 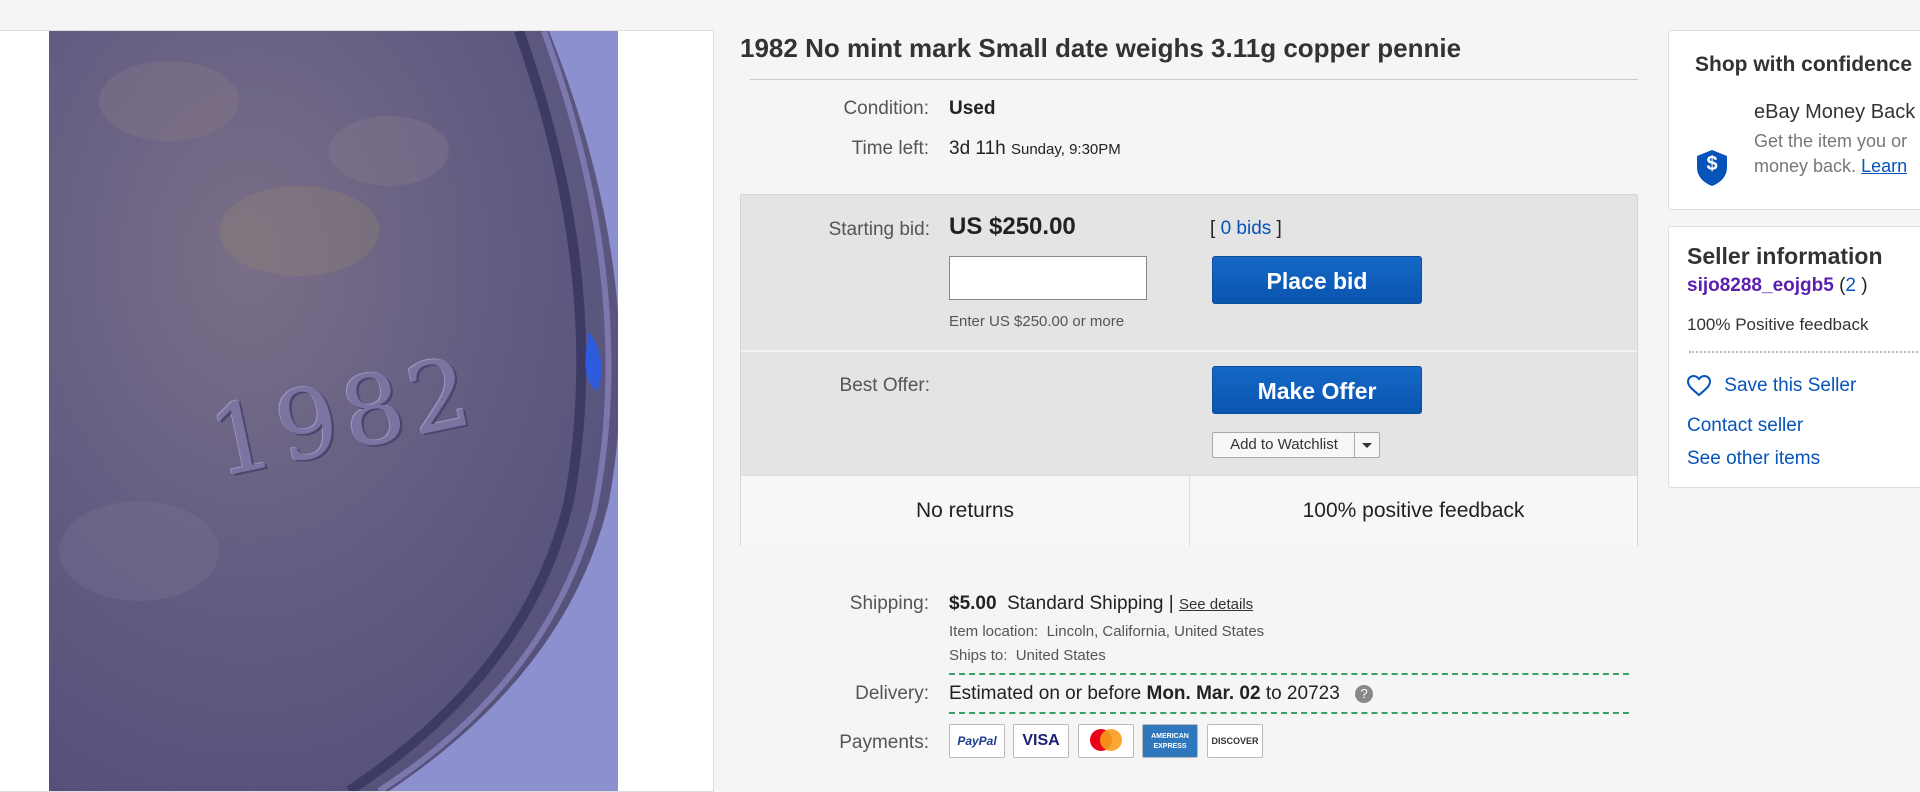 I want to click on mastercard-icon, so click(x=1106, y=740).